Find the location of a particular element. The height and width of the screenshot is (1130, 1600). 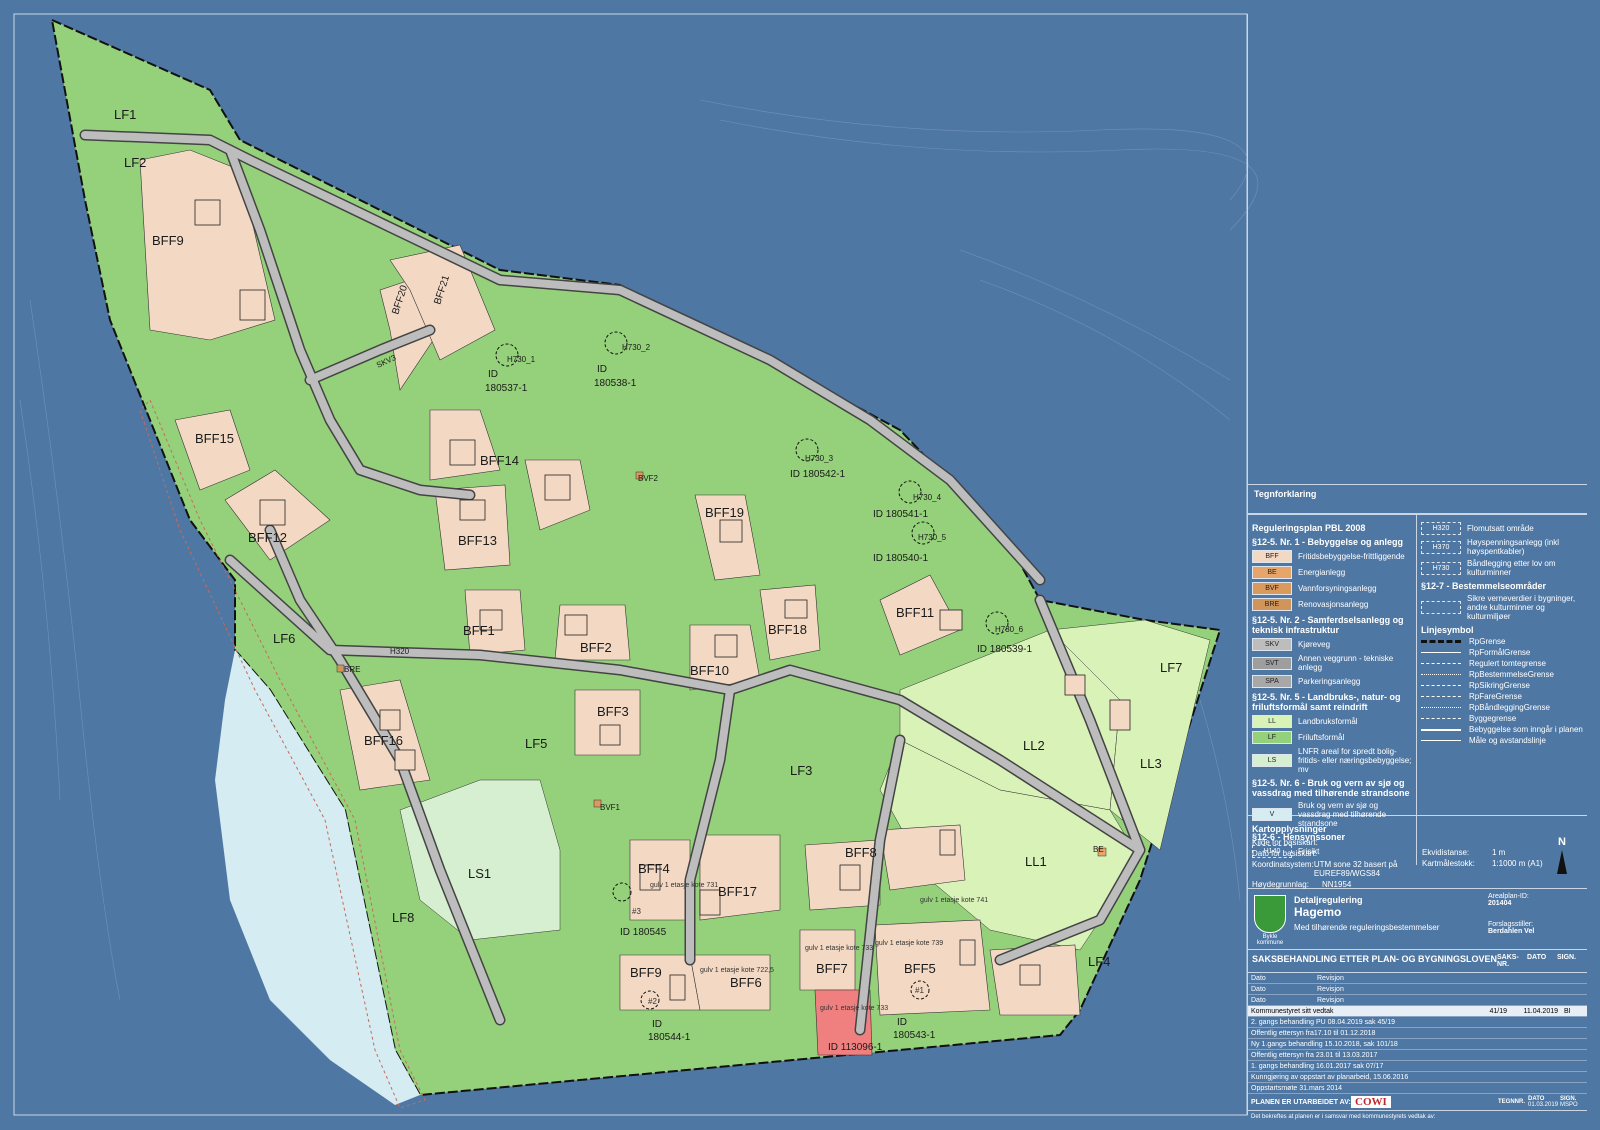

swatch-bre: BRE is located at coordinates (1272, 604).